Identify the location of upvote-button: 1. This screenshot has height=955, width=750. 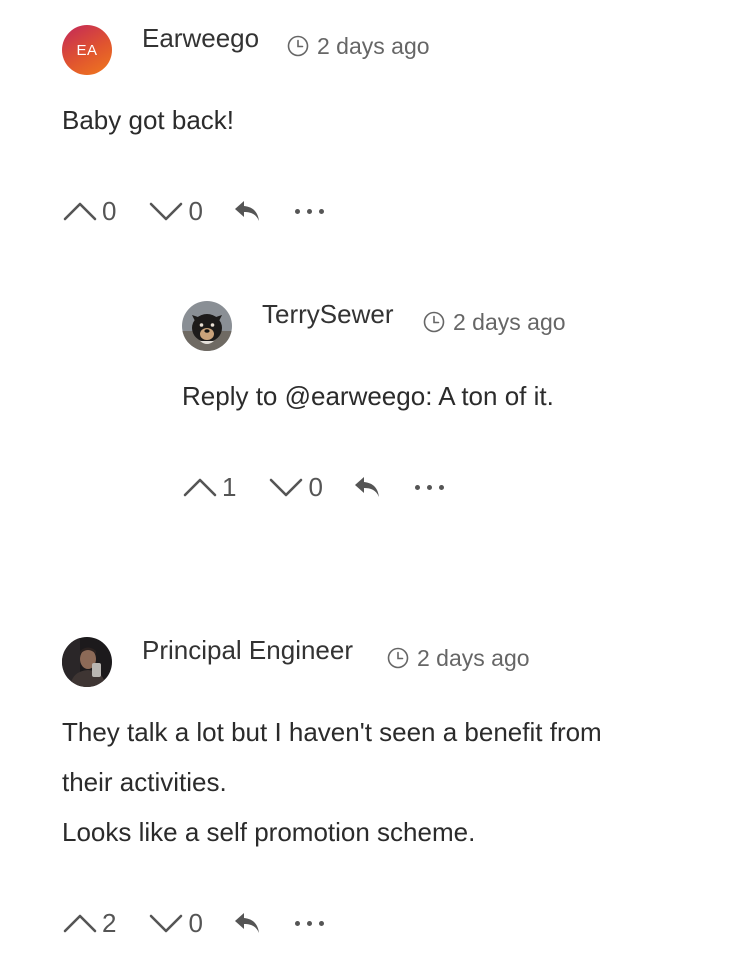
(209, 487).